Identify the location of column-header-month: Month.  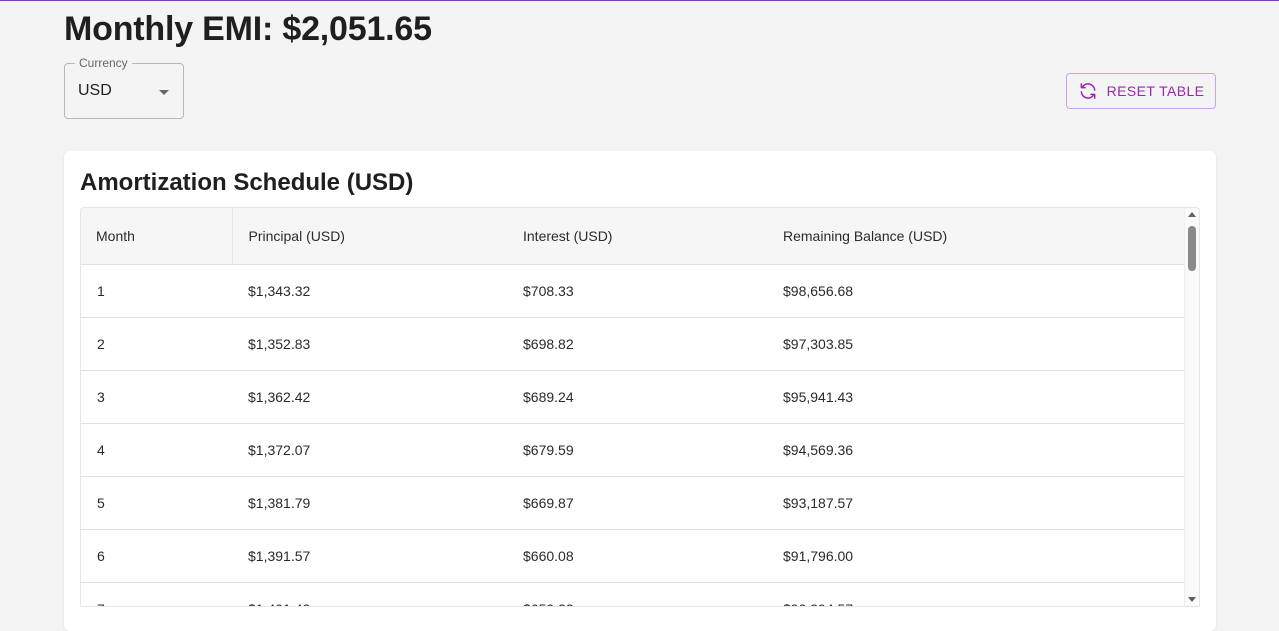
(157, 236).